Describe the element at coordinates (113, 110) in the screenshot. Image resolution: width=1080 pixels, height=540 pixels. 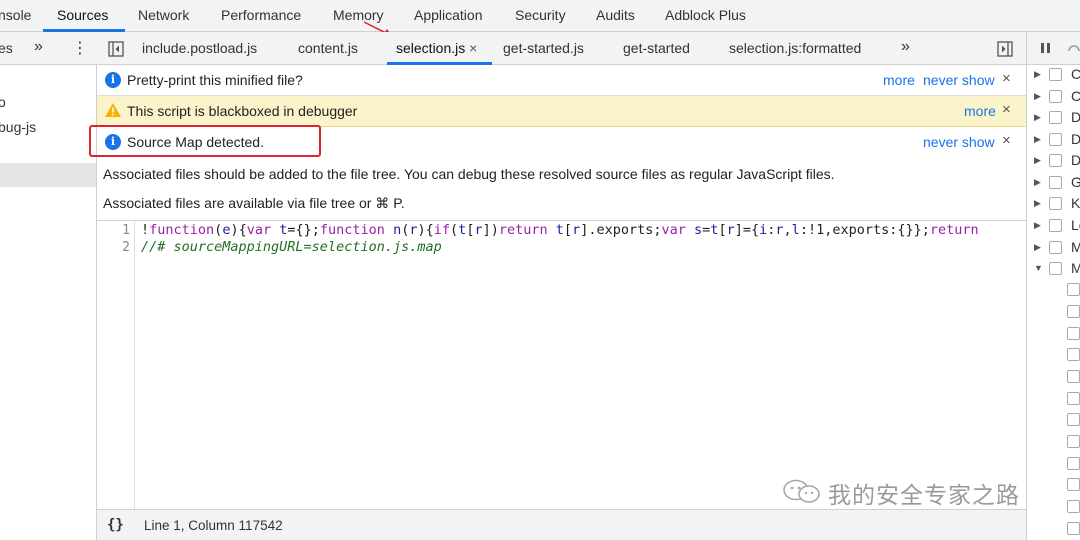
I see `warning-icon` at that location.